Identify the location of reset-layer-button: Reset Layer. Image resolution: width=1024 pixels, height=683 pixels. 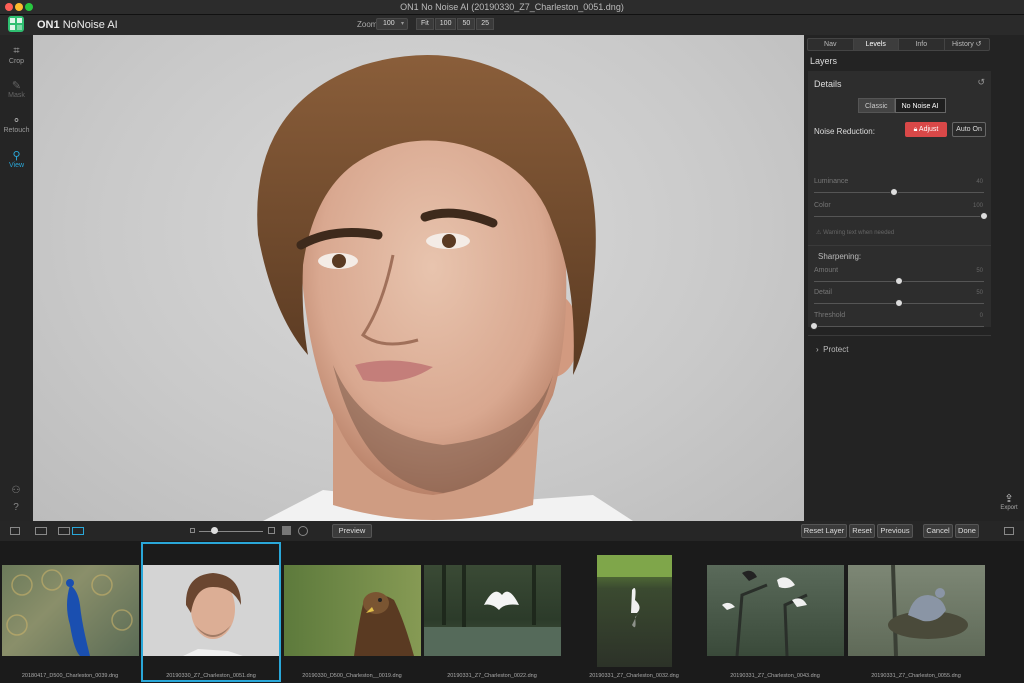
(824, 531).